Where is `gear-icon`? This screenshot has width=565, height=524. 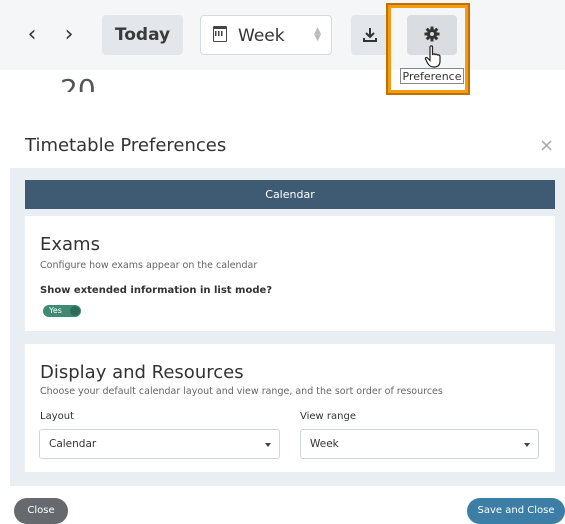
gear-icon is located at coordinates (432, 34).